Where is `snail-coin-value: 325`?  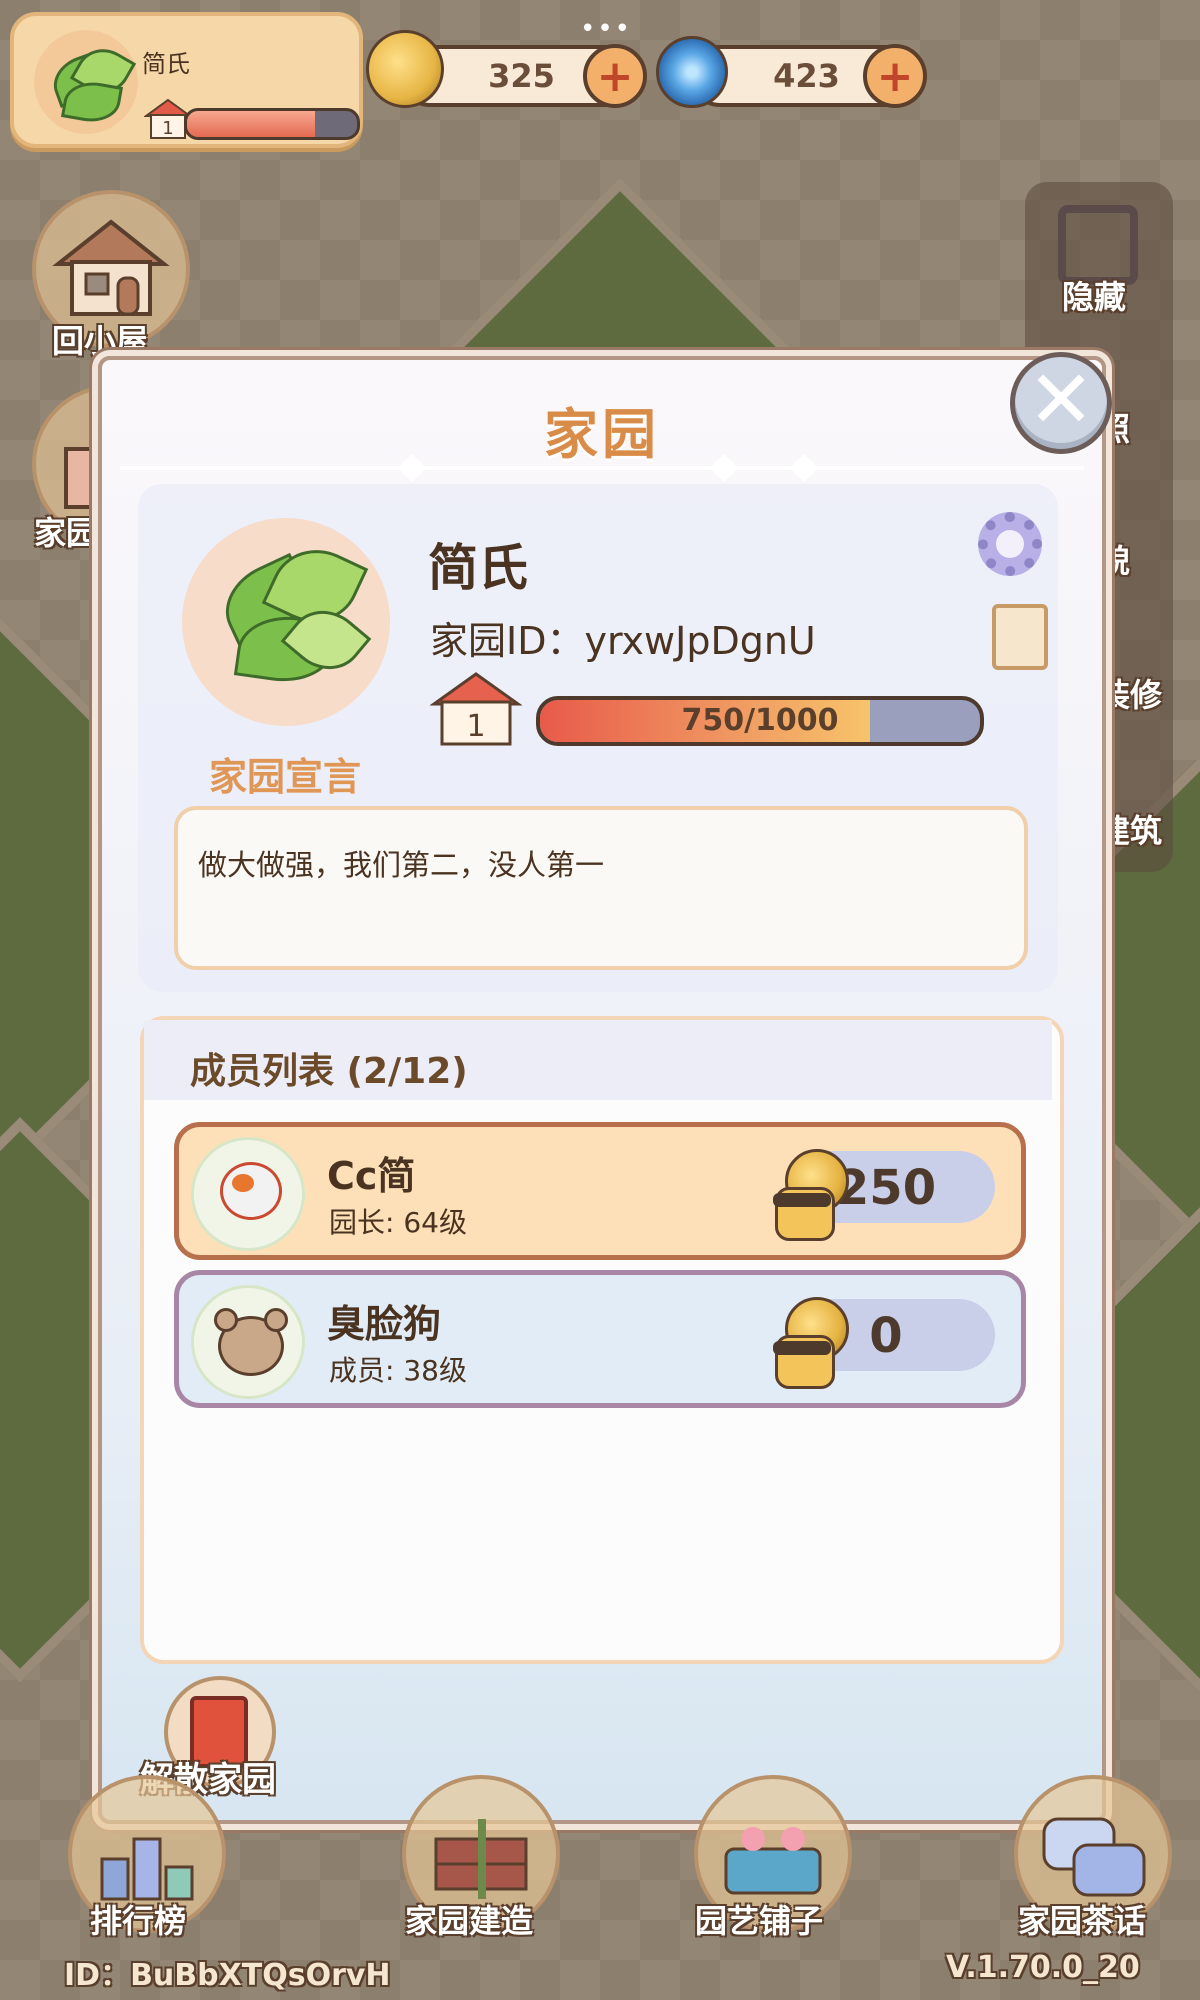 snail-coin-value: 325 is located at coordinates (521, 76).